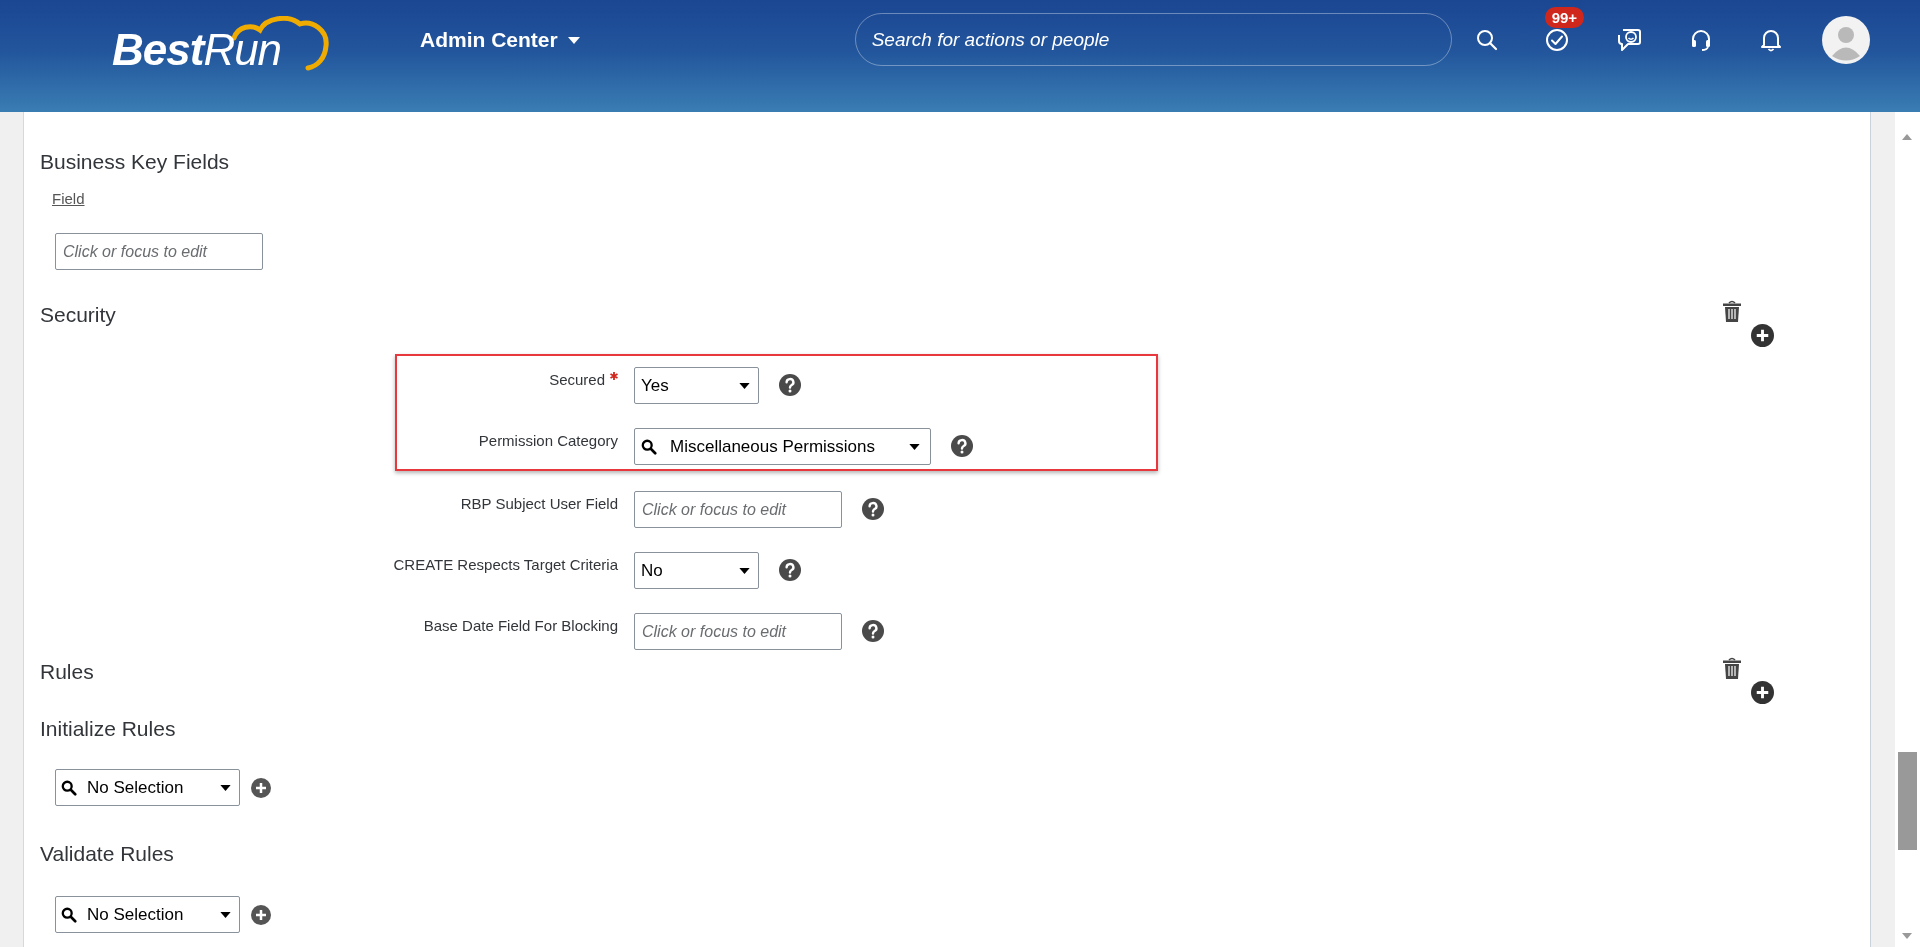 This screenshot has width=1920, height=947. Describe the element at coordinates (78, 315) in the screenshot. I see `section-title: Security` at that location.